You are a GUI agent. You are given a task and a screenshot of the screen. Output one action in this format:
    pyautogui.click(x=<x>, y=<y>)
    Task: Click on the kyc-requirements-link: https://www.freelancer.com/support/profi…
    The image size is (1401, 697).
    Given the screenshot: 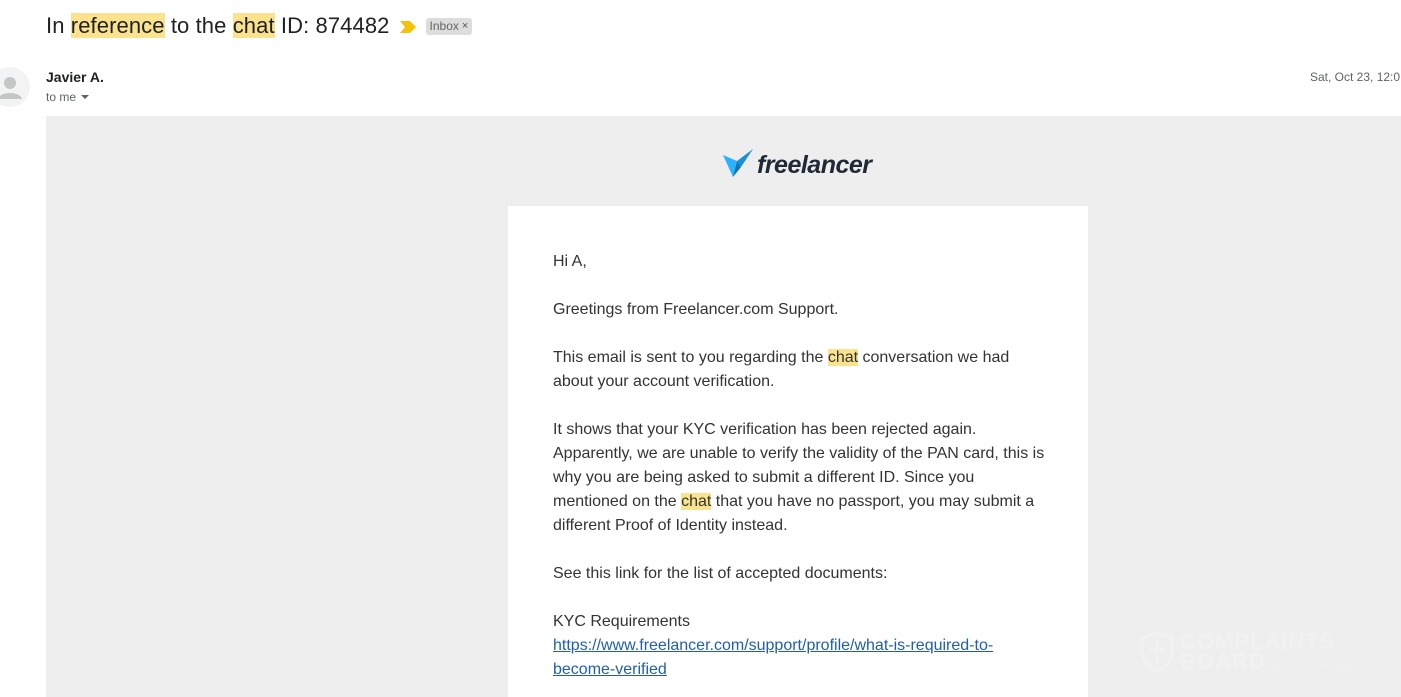 What is the action you would take?
    pyautogui.click(x=773, y=657)
    